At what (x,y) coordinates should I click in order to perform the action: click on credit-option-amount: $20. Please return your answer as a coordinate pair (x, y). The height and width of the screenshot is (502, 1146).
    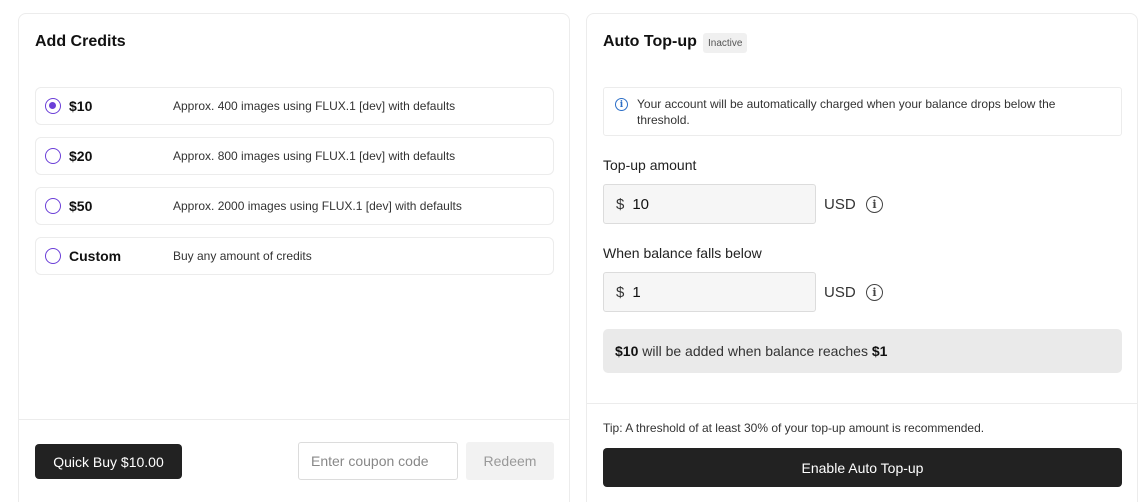
    Looking at the image, I should click on (81, 156).